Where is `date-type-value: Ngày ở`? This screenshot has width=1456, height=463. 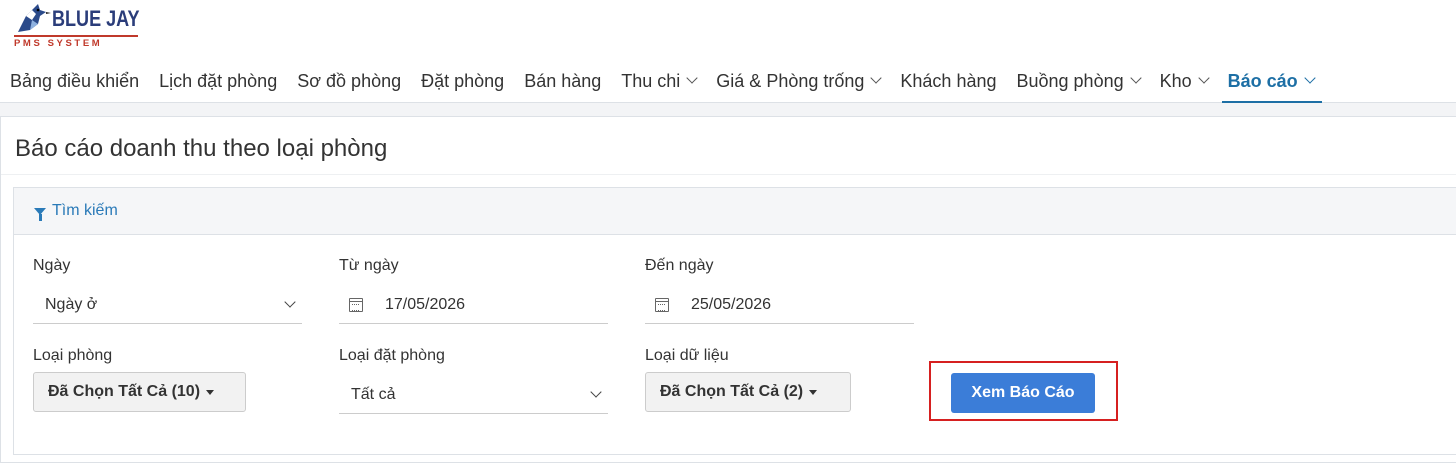 date-type-value: Ngày ở is located at coordinates (71, 304).